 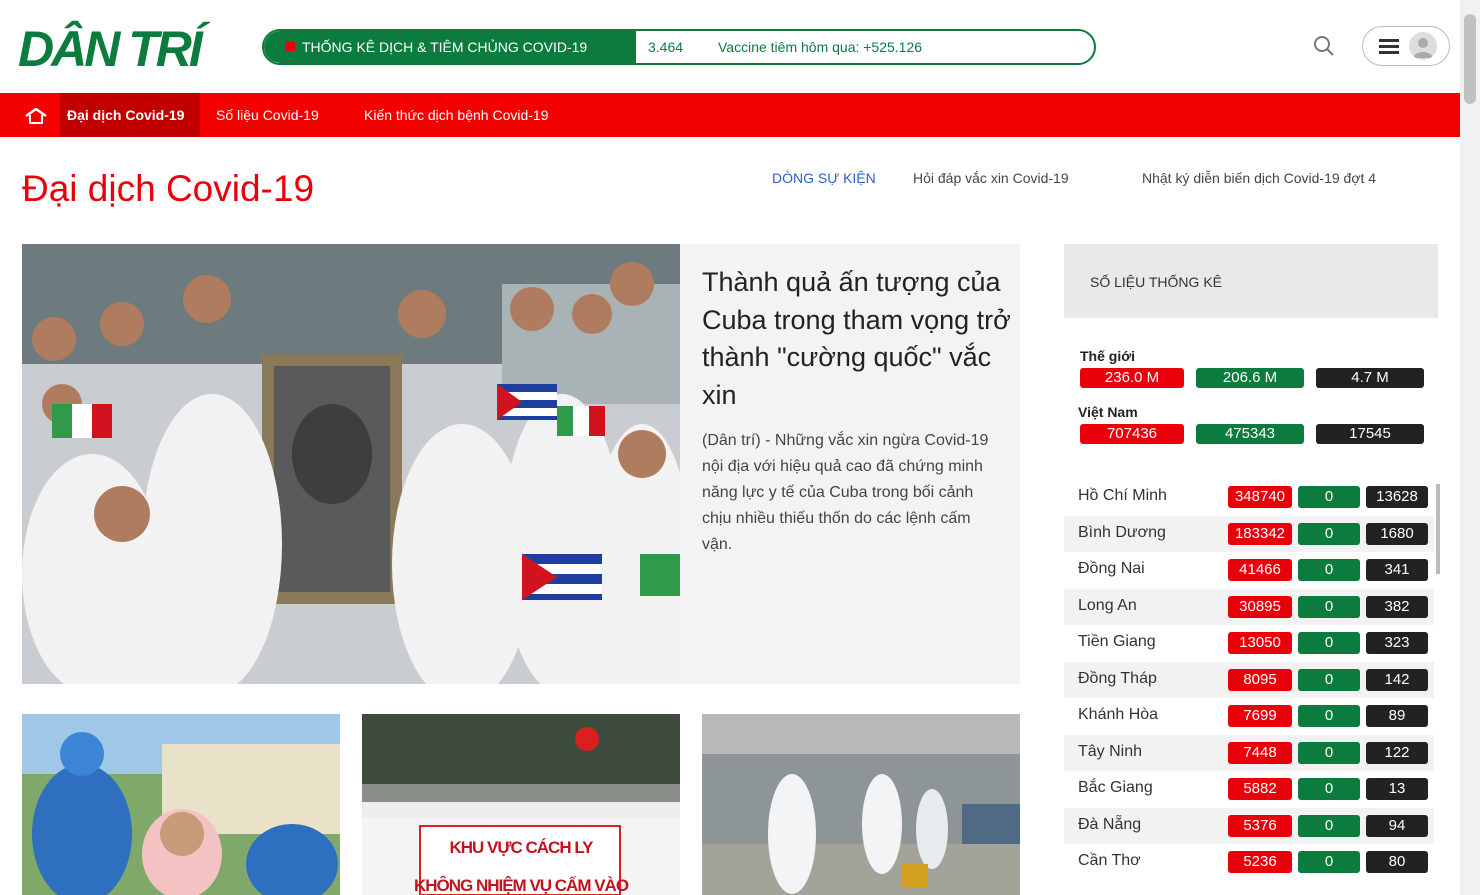 What do you see at coordinates (1397, 533) in the screenshot?
I see `province-deaths: 1680` at bounding box center [1397, 533].